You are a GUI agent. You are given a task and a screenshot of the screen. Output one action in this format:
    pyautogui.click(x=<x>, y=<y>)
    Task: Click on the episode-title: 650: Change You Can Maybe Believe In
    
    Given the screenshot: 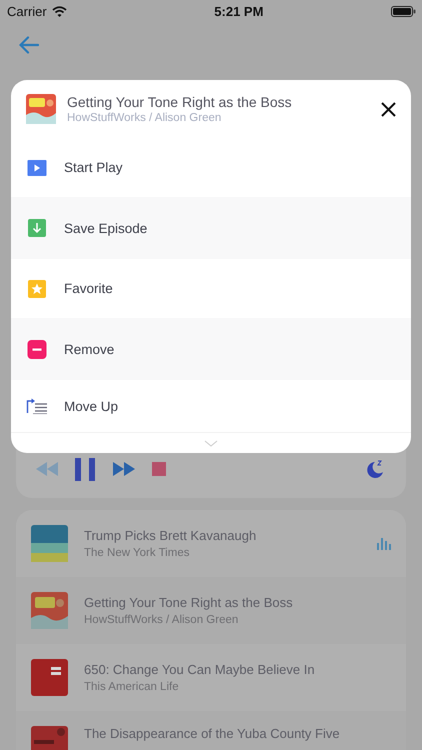 What is the action you would take?
    pyautogui.click(x=200, y=669)
    